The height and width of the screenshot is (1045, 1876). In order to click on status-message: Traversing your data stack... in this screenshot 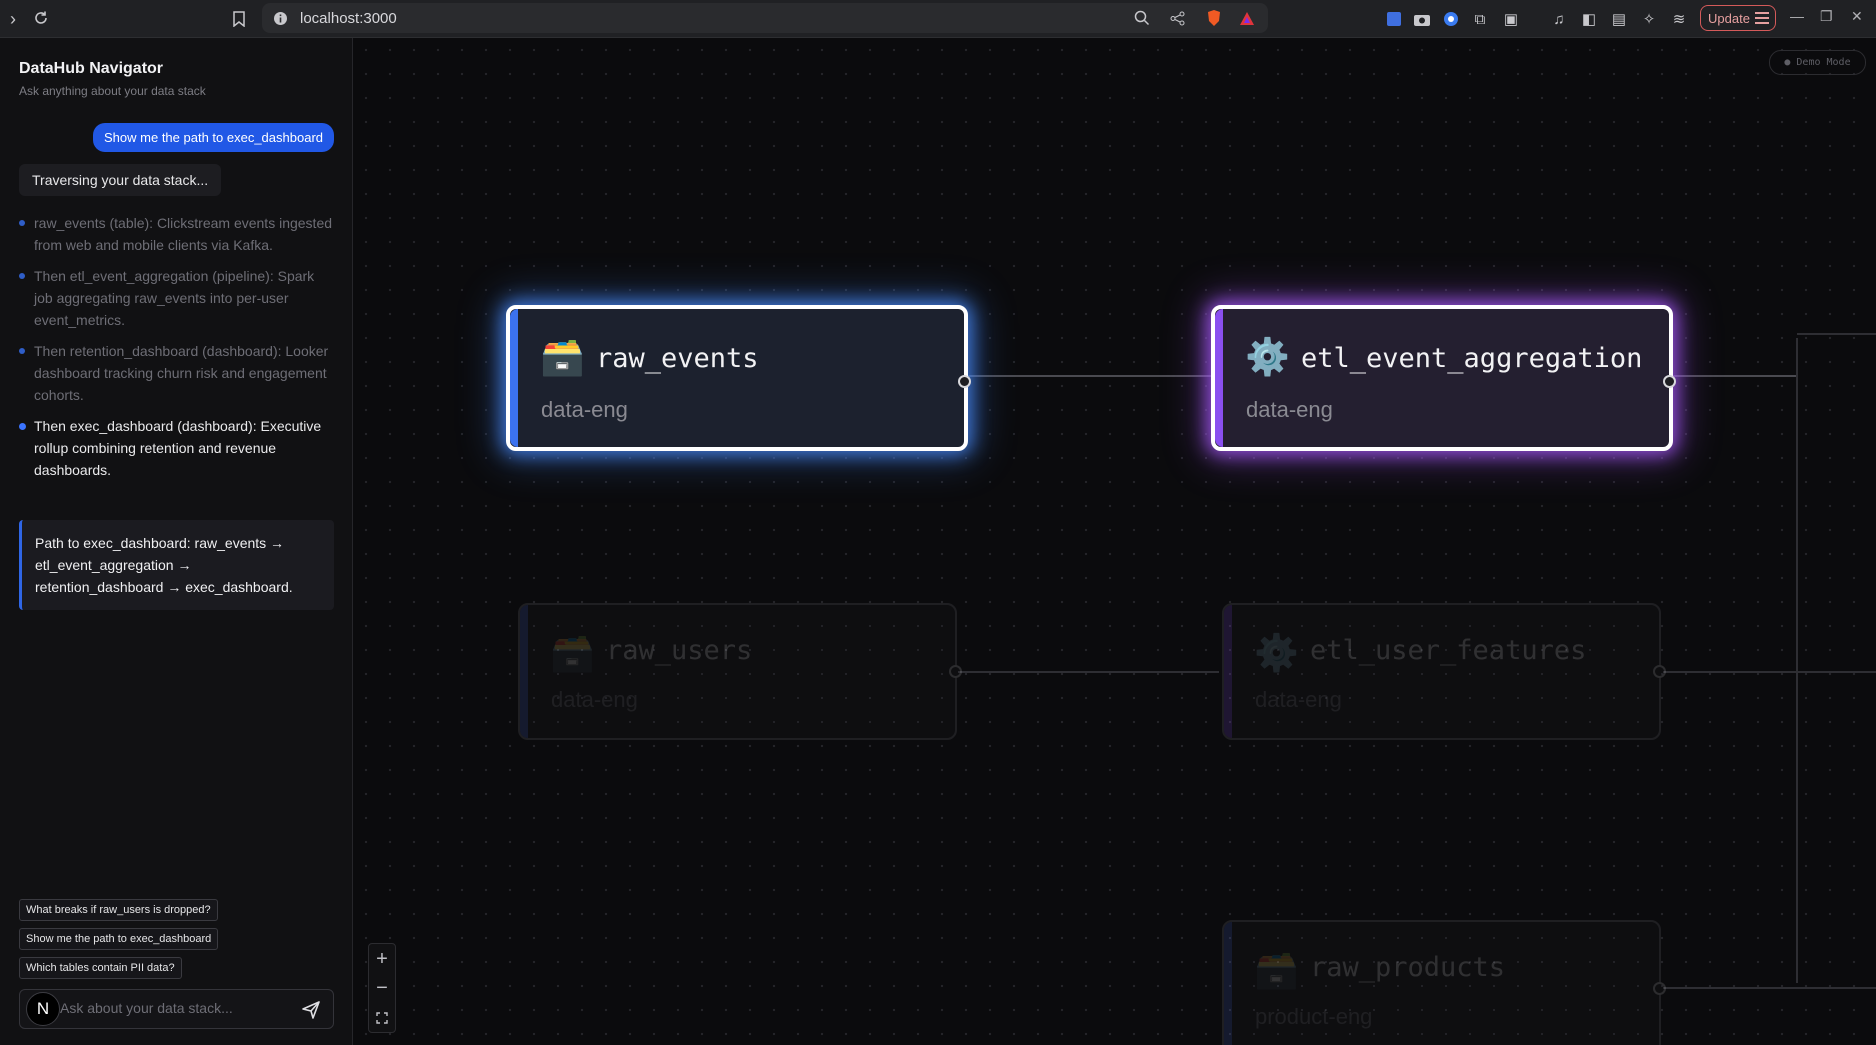, I will do `click(120, 180)`.